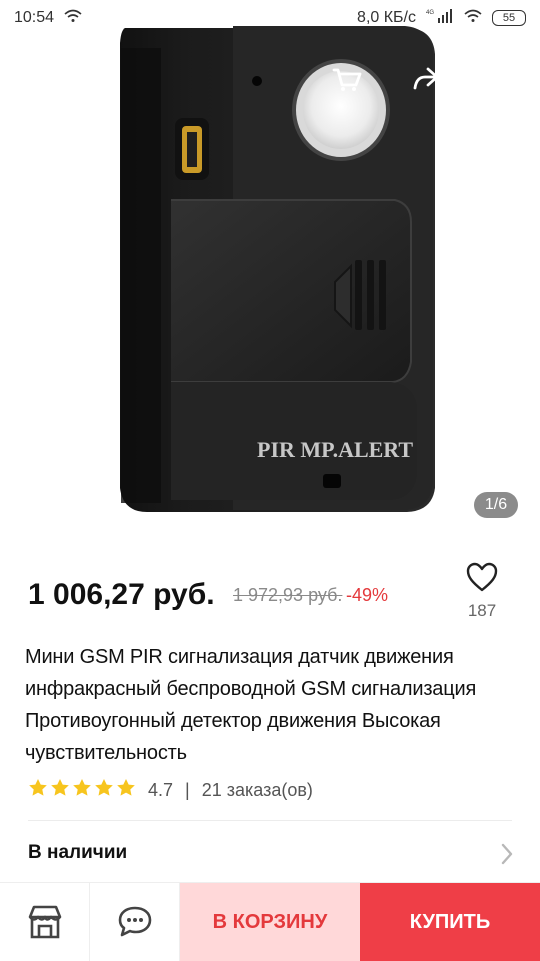 The height and width of the screenshot is (961, 540). I want to click on store-icon, so click(44, 922).